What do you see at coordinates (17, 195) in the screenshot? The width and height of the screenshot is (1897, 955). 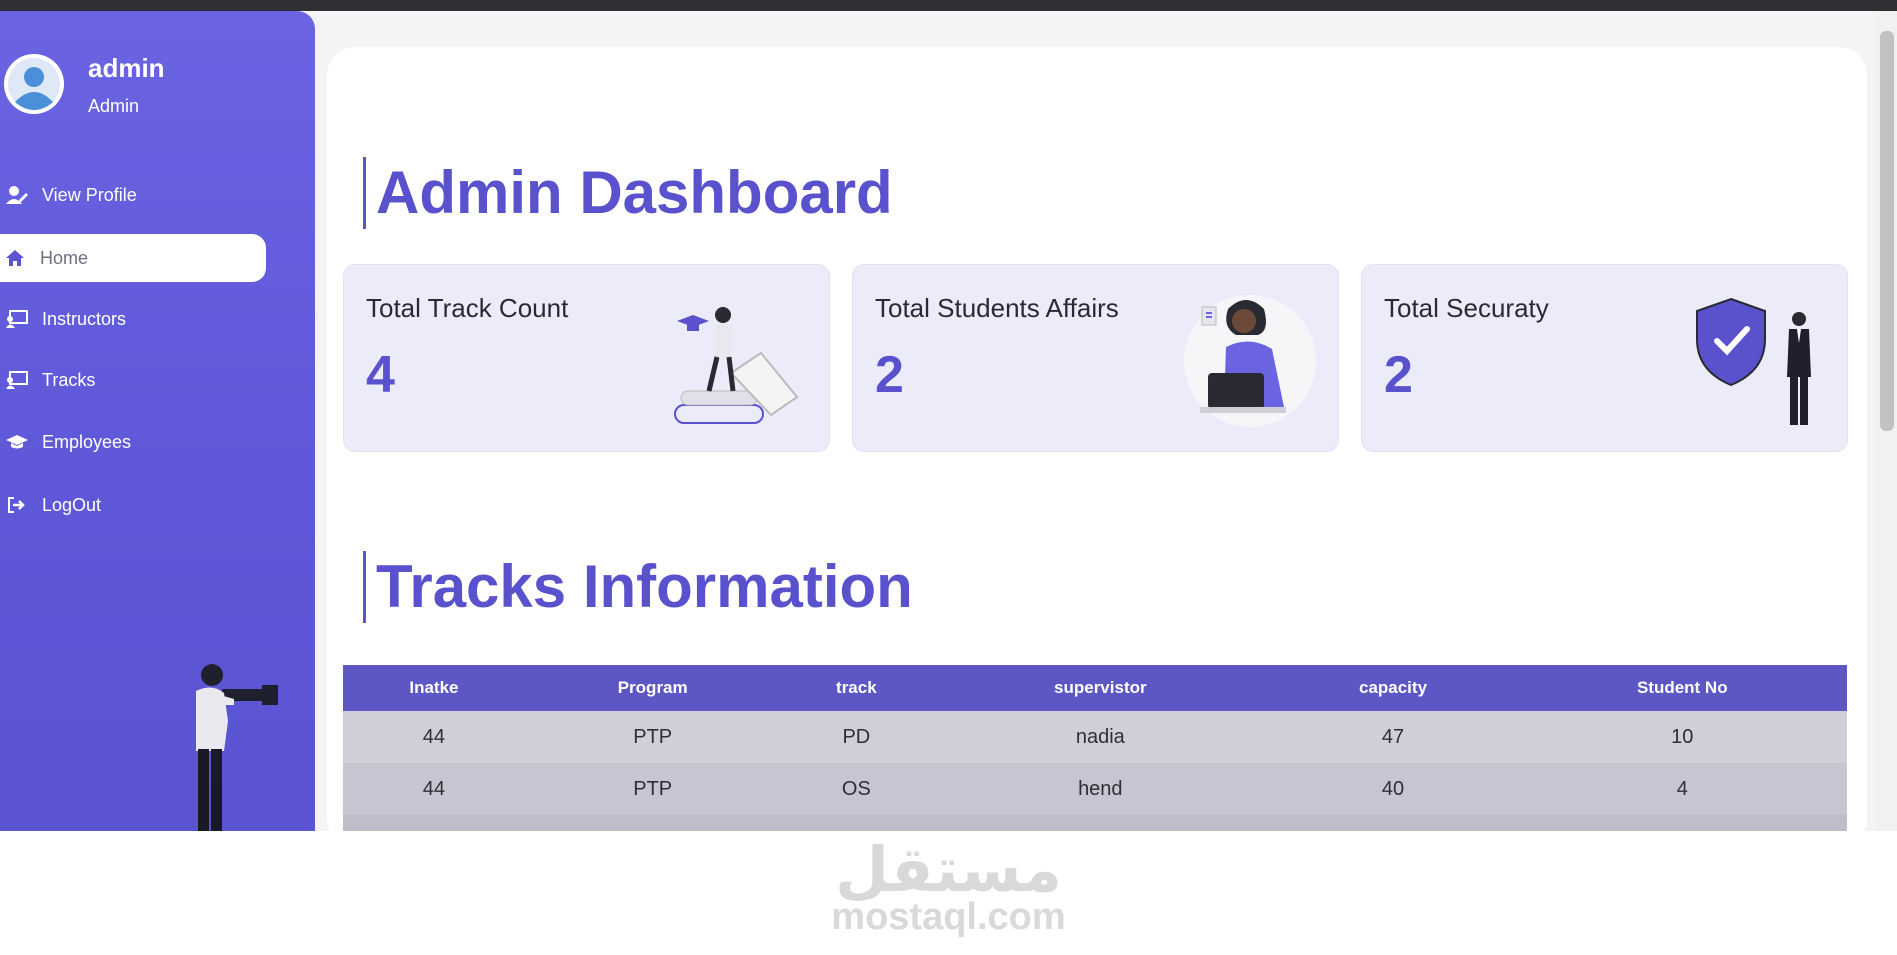 I see `user-edit-icon` at bounding box center [17, 195].